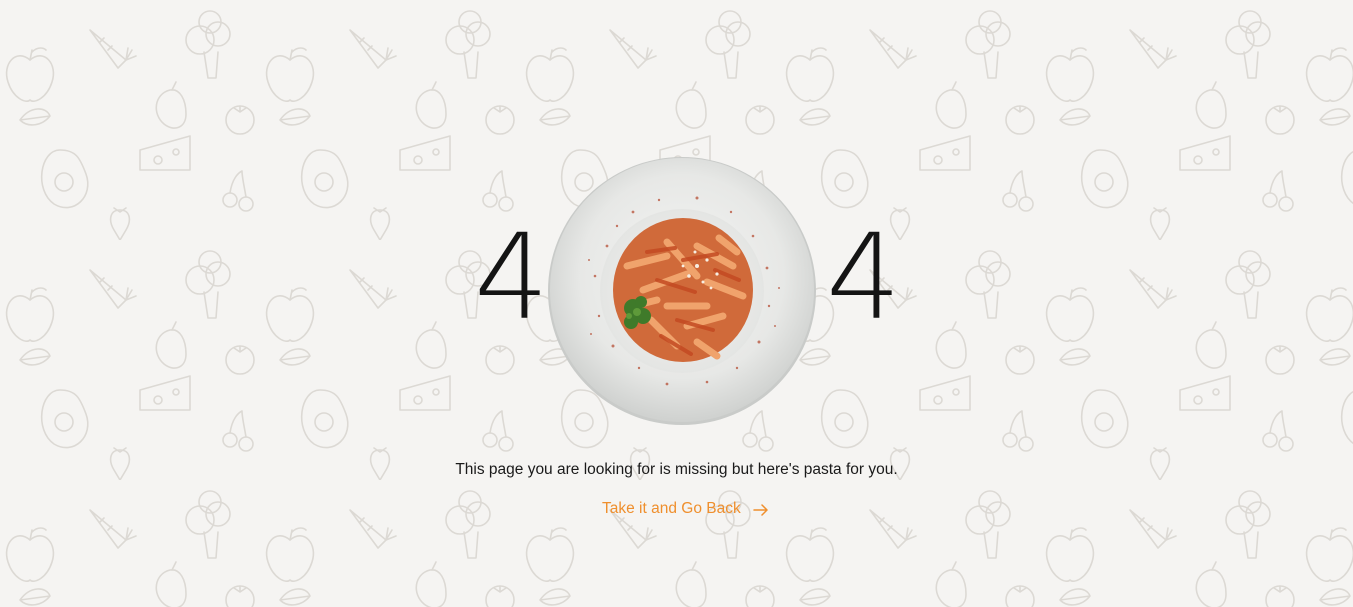 The width and height of the screenshot is (1353, 607). What do you see at coordinates (864, 277) in the screenshot?
I see `error-digit-right: 4` at bounding box center [864, 277].